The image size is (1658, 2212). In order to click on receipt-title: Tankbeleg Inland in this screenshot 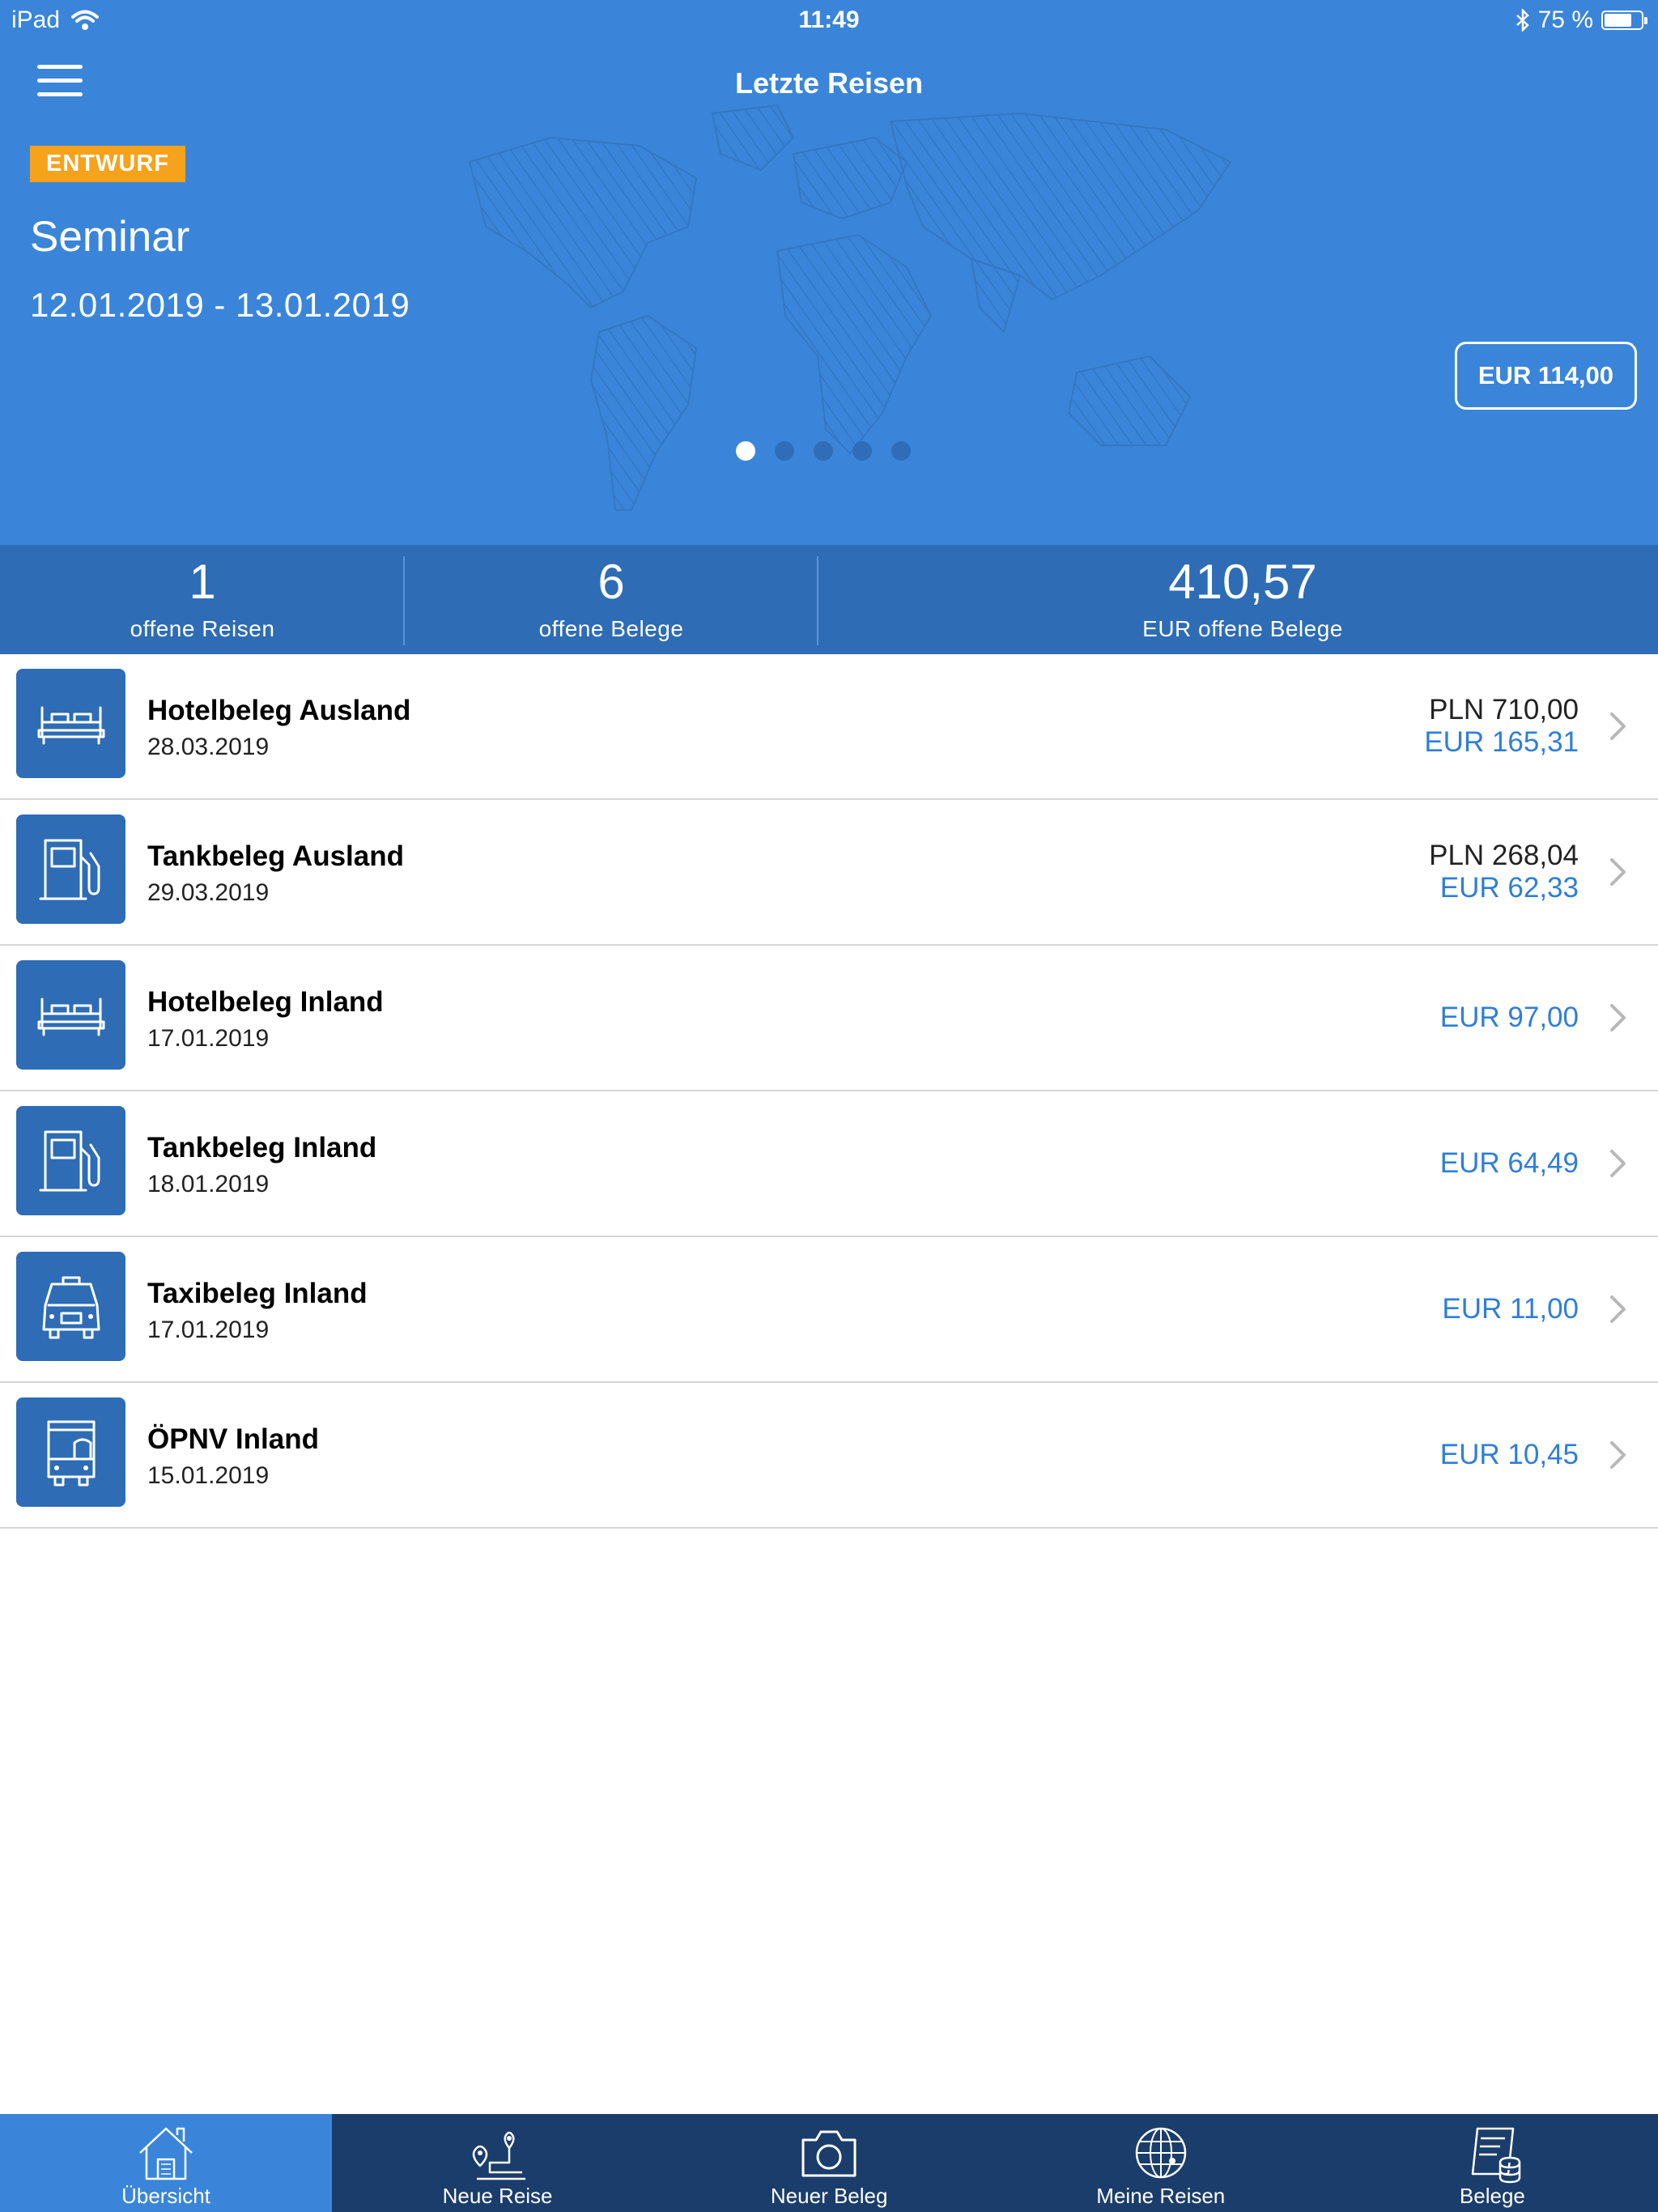, I will do `click(262, 1147)`.